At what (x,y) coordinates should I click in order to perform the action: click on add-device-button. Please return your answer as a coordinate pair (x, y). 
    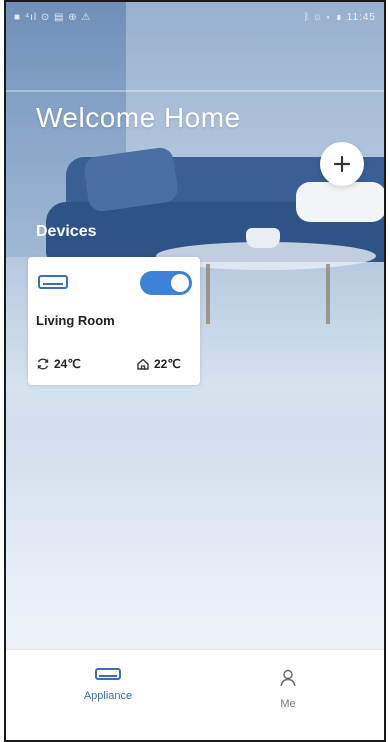
    Looking at the image, I should click on (342, 164).